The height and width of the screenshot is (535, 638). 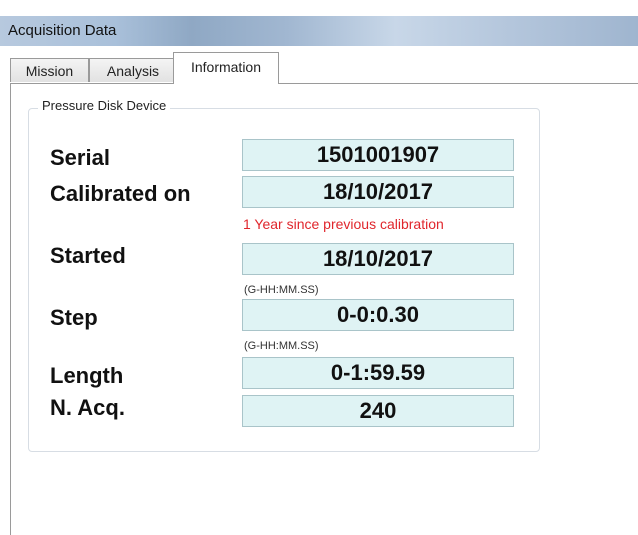 What do you see at coordinates (378, 259) in the screenshot?
I see `started-value: 18/10/2017` at bounding box center [378, 259].